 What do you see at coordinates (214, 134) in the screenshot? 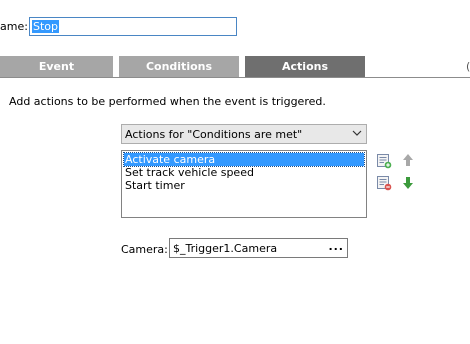
I see `action-set-selected: Actions for "Conditions are met"` at bounding box center [214, 134].